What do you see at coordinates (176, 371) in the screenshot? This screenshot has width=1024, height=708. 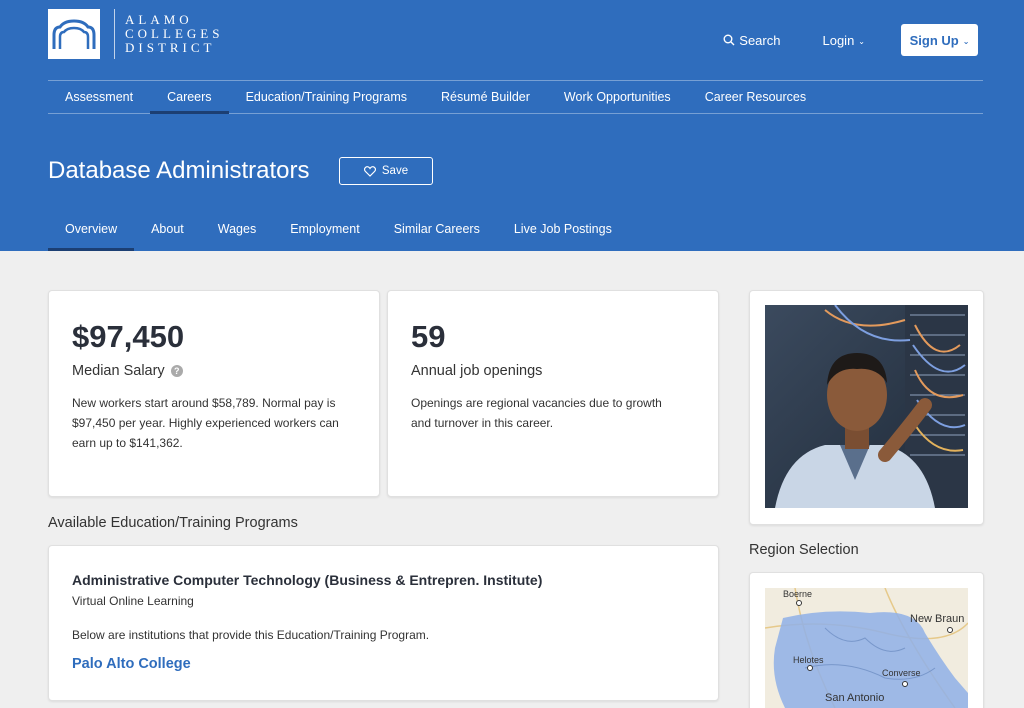 I see `question-mark-icon: ?` at bounding box center [176, 371].